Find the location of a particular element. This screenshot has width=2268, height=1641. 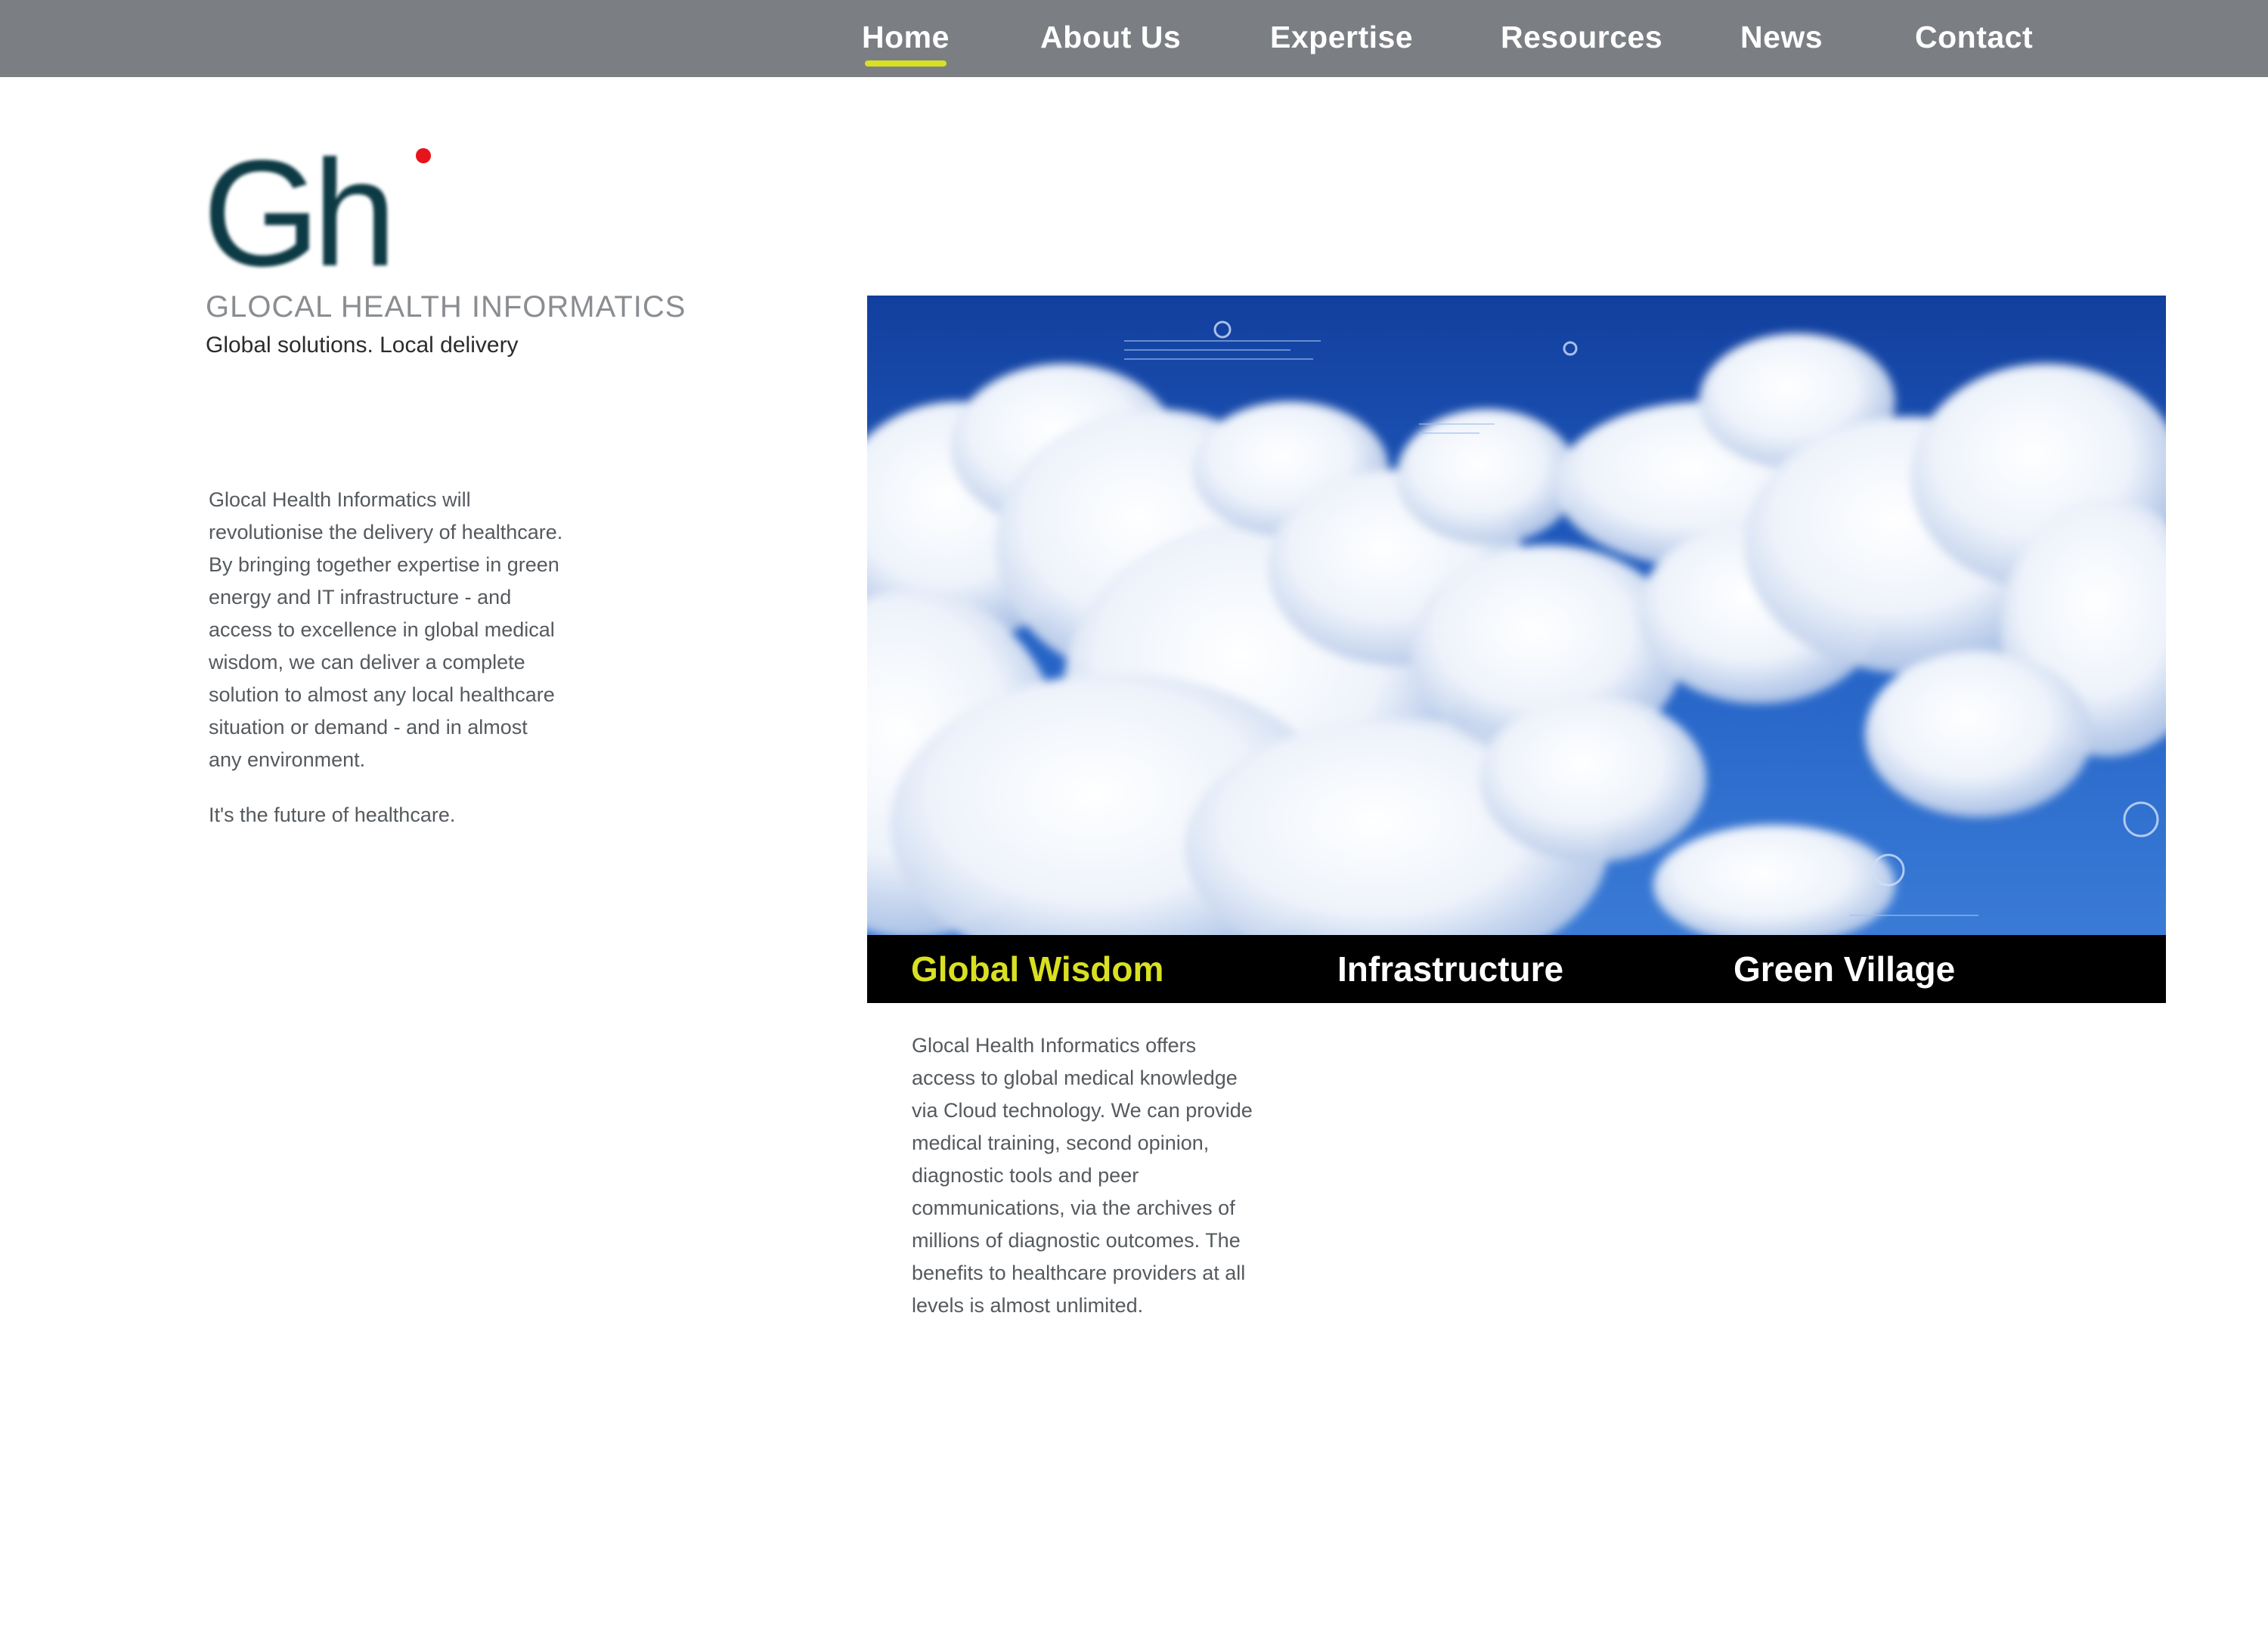

nav-contact: Contact is located at coordinates (1974, 37).